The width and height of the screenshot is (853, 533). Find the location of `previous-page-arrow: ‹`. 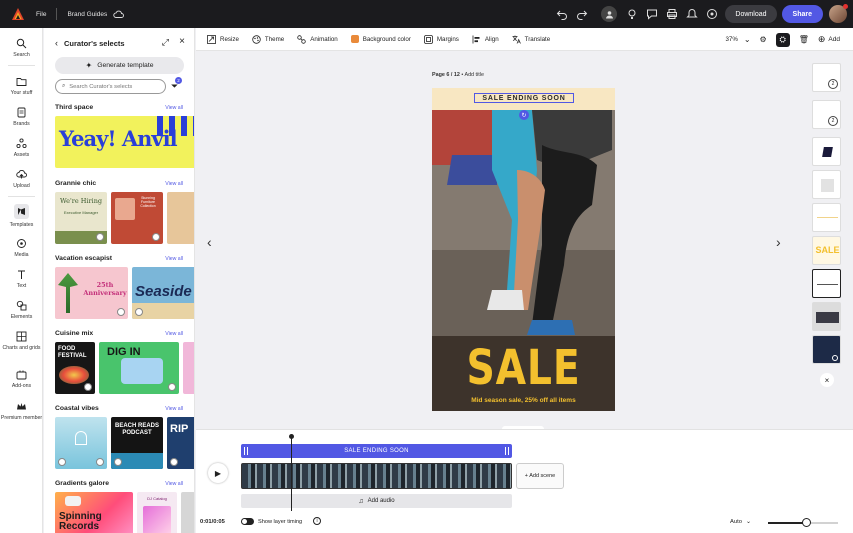

previous-page-arrow: ‹ is located at coordinates (209, 242).